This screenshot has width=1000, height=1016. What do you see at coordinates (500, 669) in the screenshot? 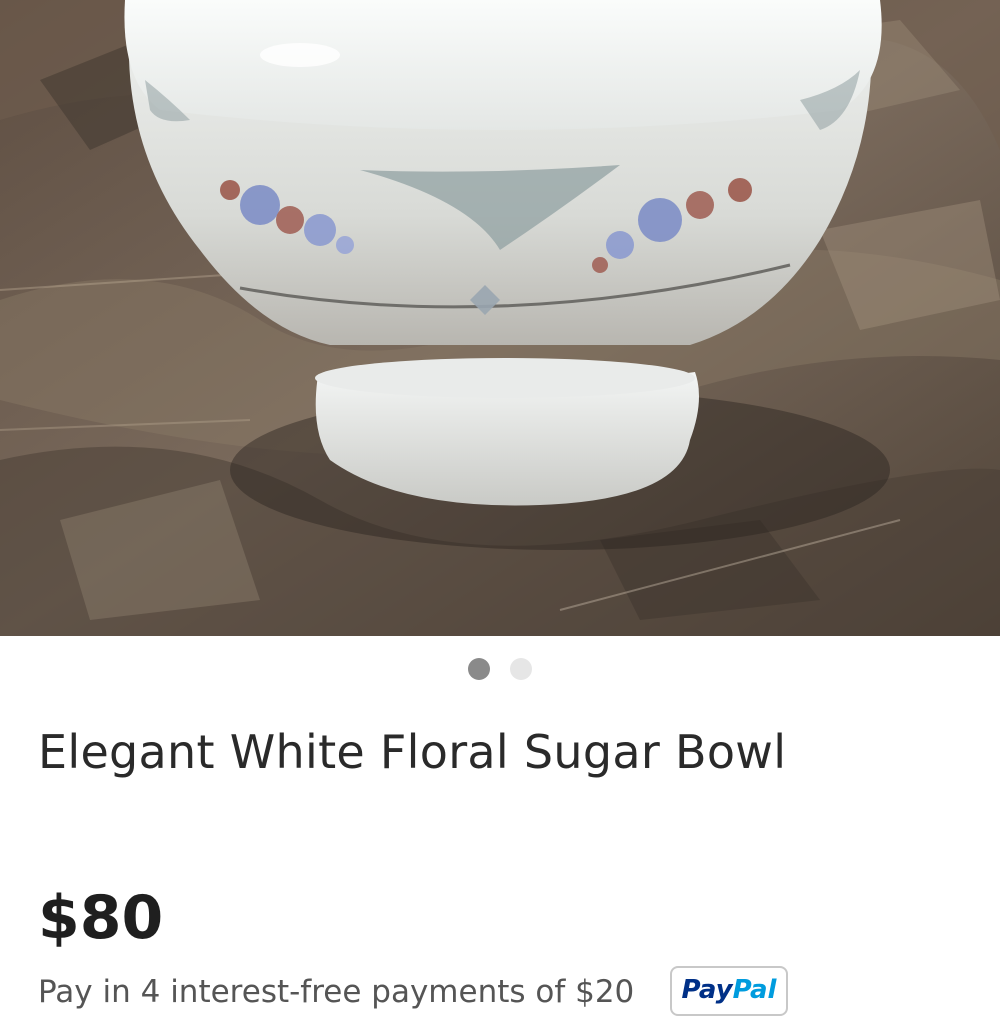
I see `gallery-pagination` at bounding box center [500, 669].